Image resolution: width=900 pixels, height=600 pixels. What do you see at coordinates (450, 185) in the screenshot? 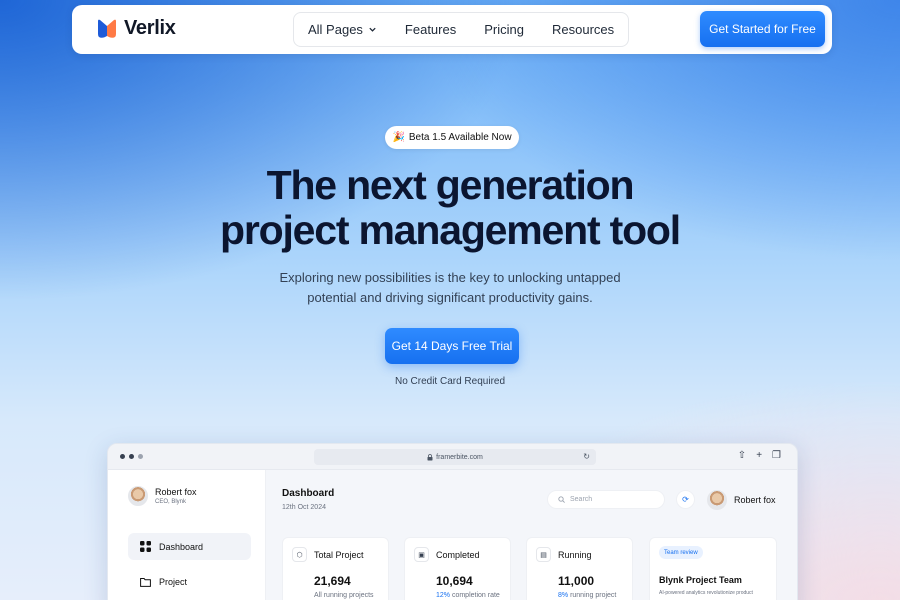
I see `hero-title-line-1: The next generation` at bounding box center [450, 185].